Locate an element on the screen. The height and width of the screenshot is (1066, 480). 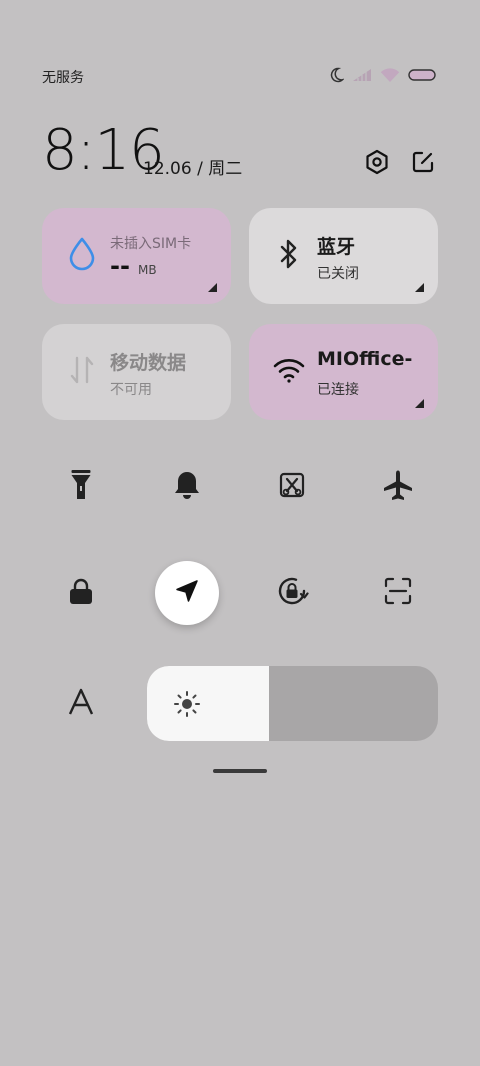
data-usage-title: 未插入SIM卡 is located at coordinates (151, 244).